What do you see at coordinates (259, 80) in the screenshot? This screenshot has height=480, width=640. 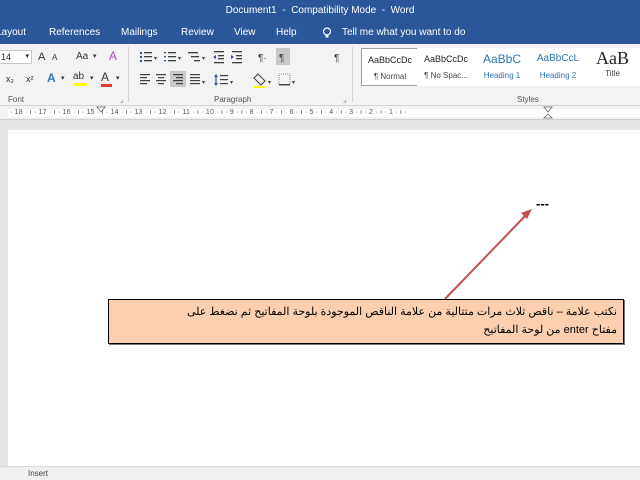 I see `shading-icon` at bounding box center [259, 80].